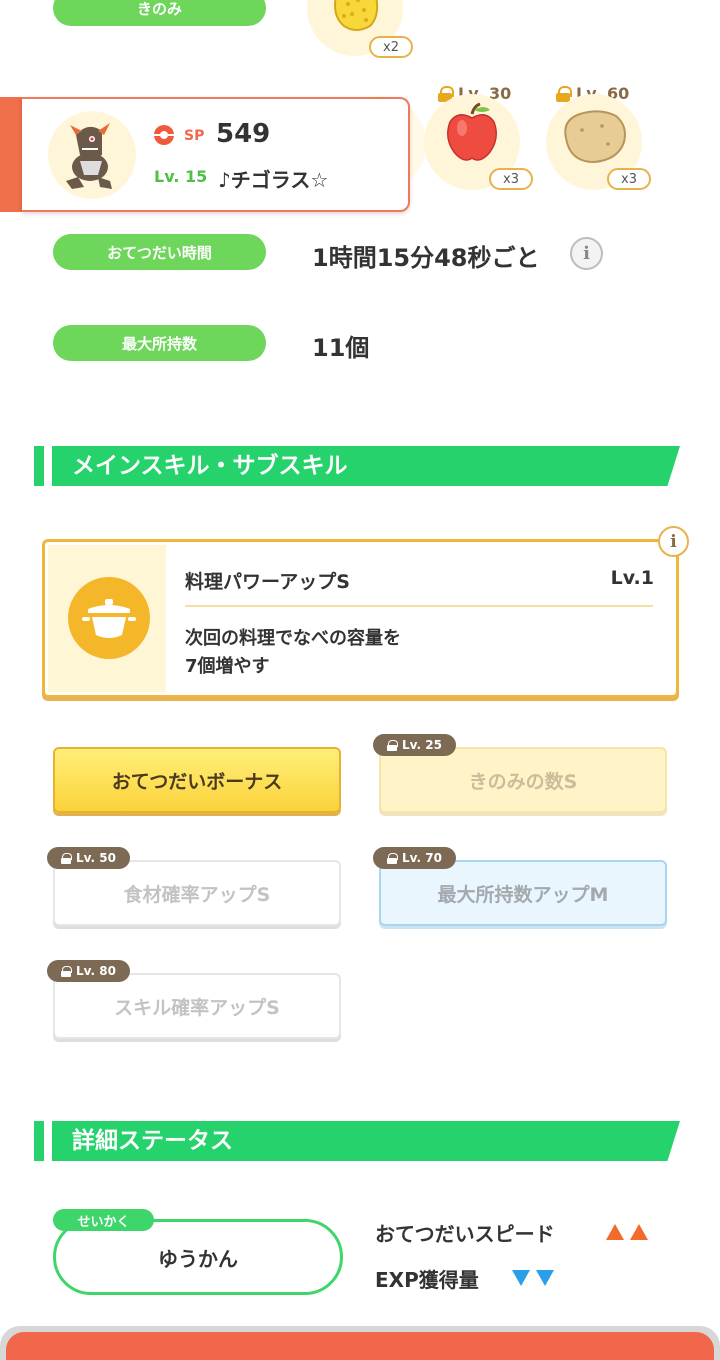  Describe the element at coordinates (426, 258) in the screenshot. I see `help-time-value: 1時間15分48秒ごと` at that location.